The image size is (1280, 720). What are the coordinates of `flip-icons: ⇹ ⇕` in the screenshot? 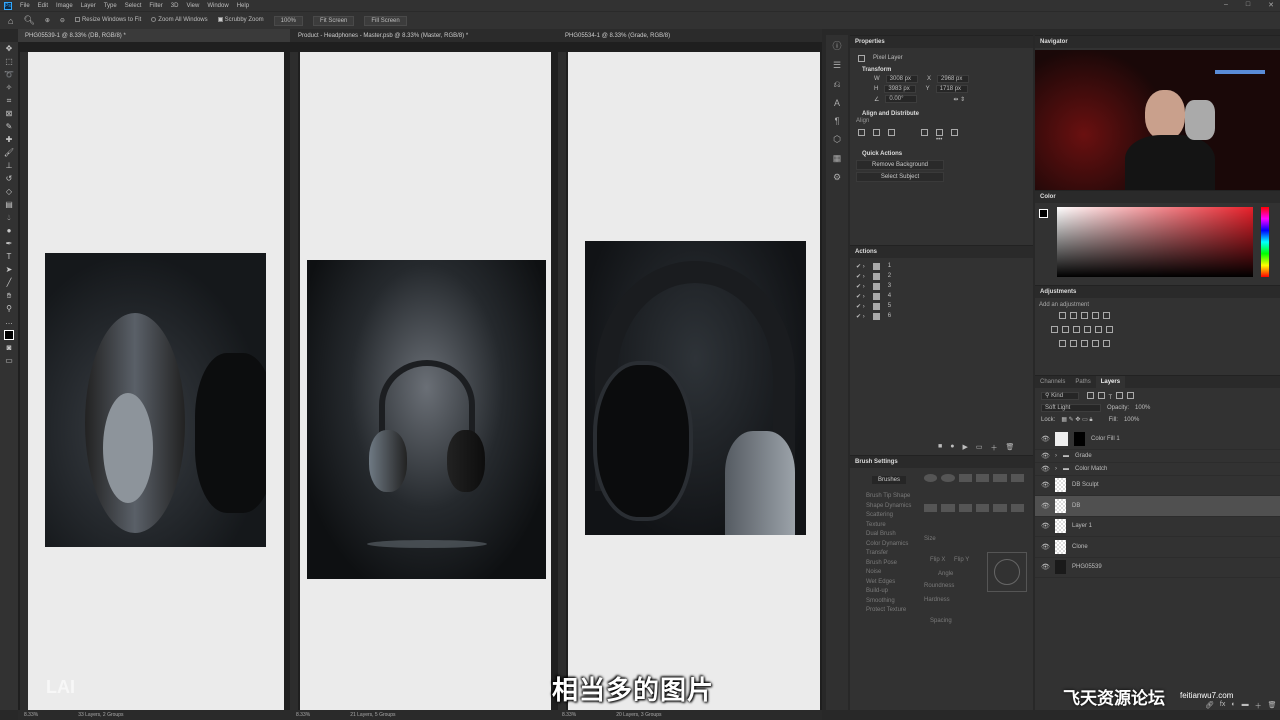 It's located at (959, 99).